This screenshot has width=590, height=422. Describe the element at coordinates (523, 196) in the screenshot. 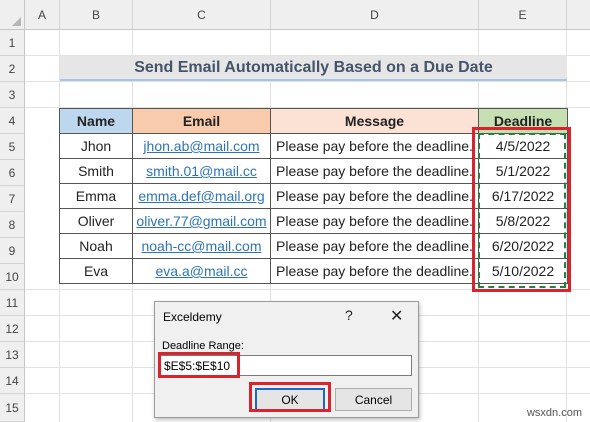

I see `deadline-cell: 6/17/2022` at that location.